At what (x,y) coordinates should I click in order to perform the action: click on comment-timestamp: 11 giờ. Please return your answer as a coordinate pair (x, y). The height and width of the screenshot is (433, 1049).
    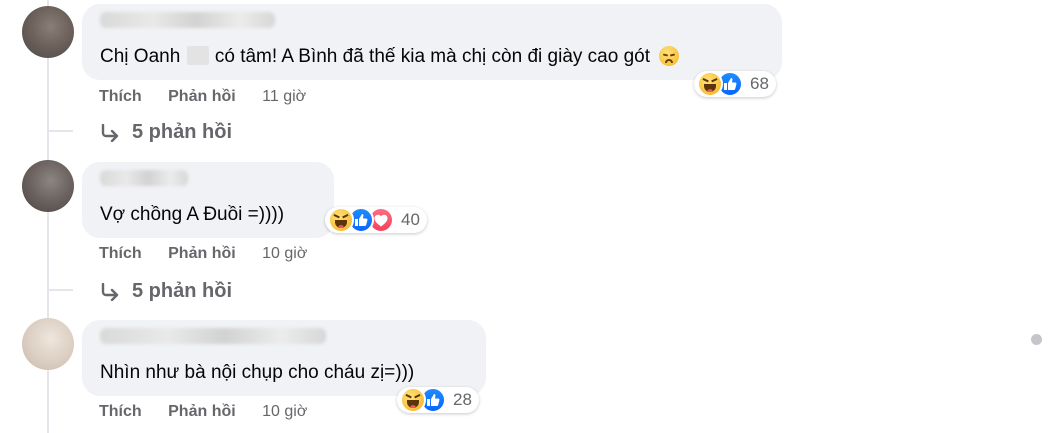
    Looking at the image, I should click on (284, 96).